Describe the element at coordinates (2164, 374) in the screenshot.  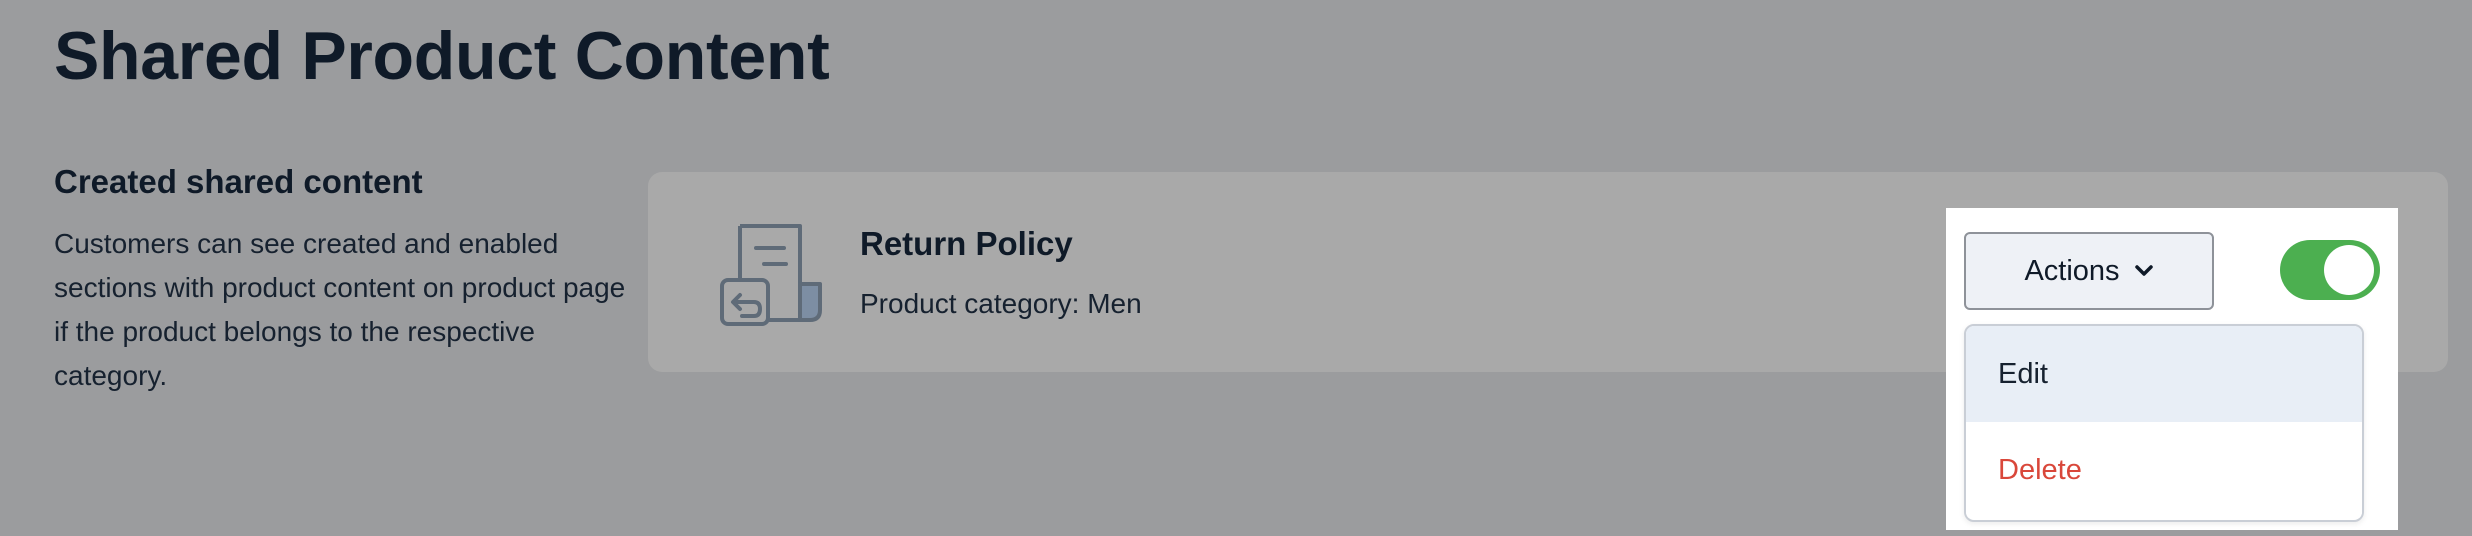
I see `menu-item-edit: Edit` at that location.